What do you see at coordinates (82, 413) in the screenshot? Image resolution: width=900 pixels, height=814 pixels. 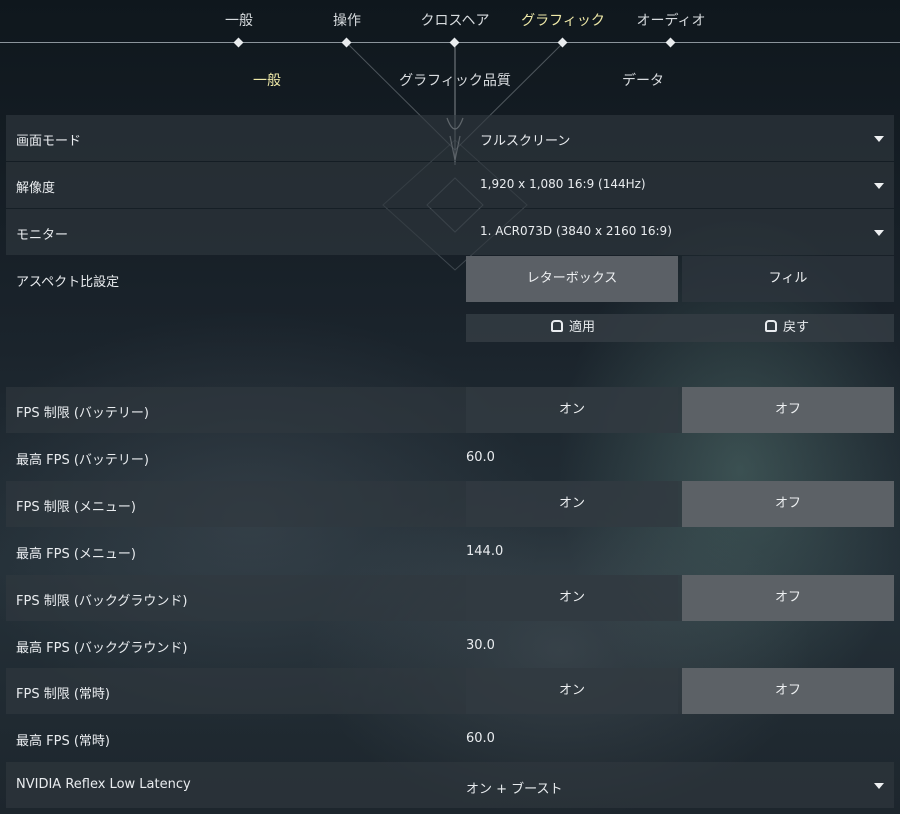 I see `fps-limit-battery-label: FPS 制限 (バッテリー)` at bounding box center [82, 413].